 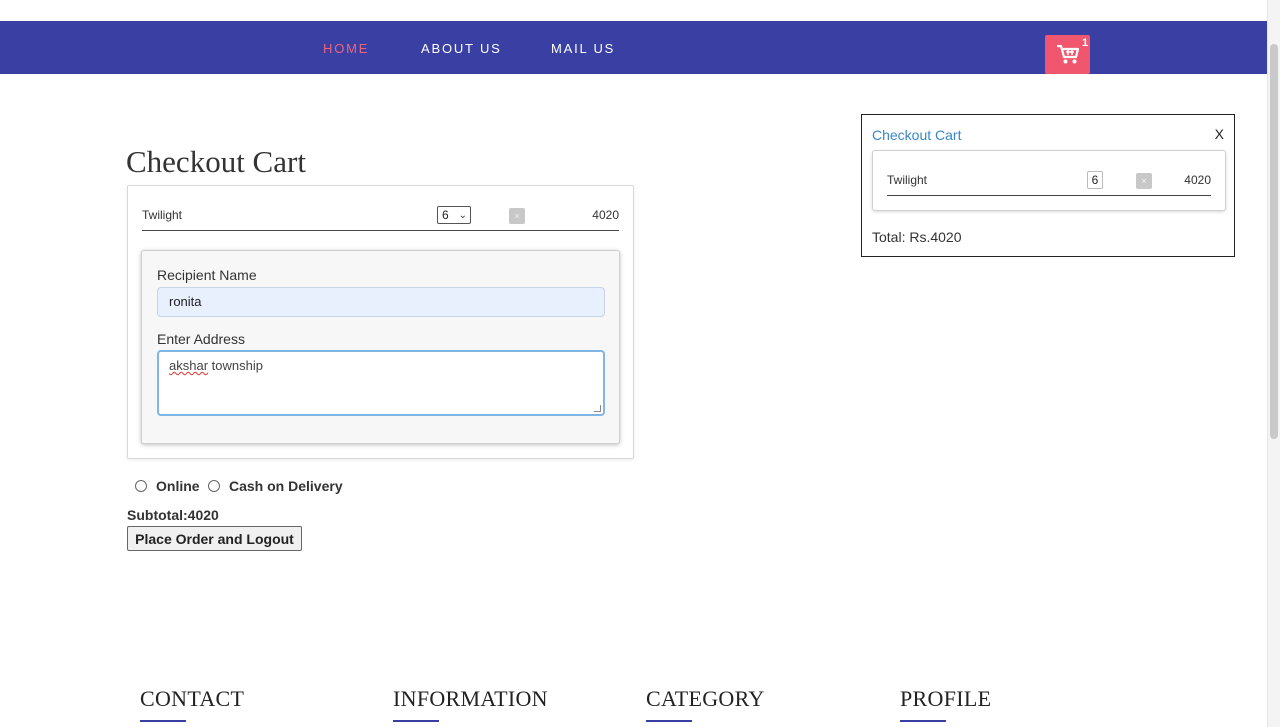 I want to click on quantity-select: 6 ⌄, so click(x=454, y=215).